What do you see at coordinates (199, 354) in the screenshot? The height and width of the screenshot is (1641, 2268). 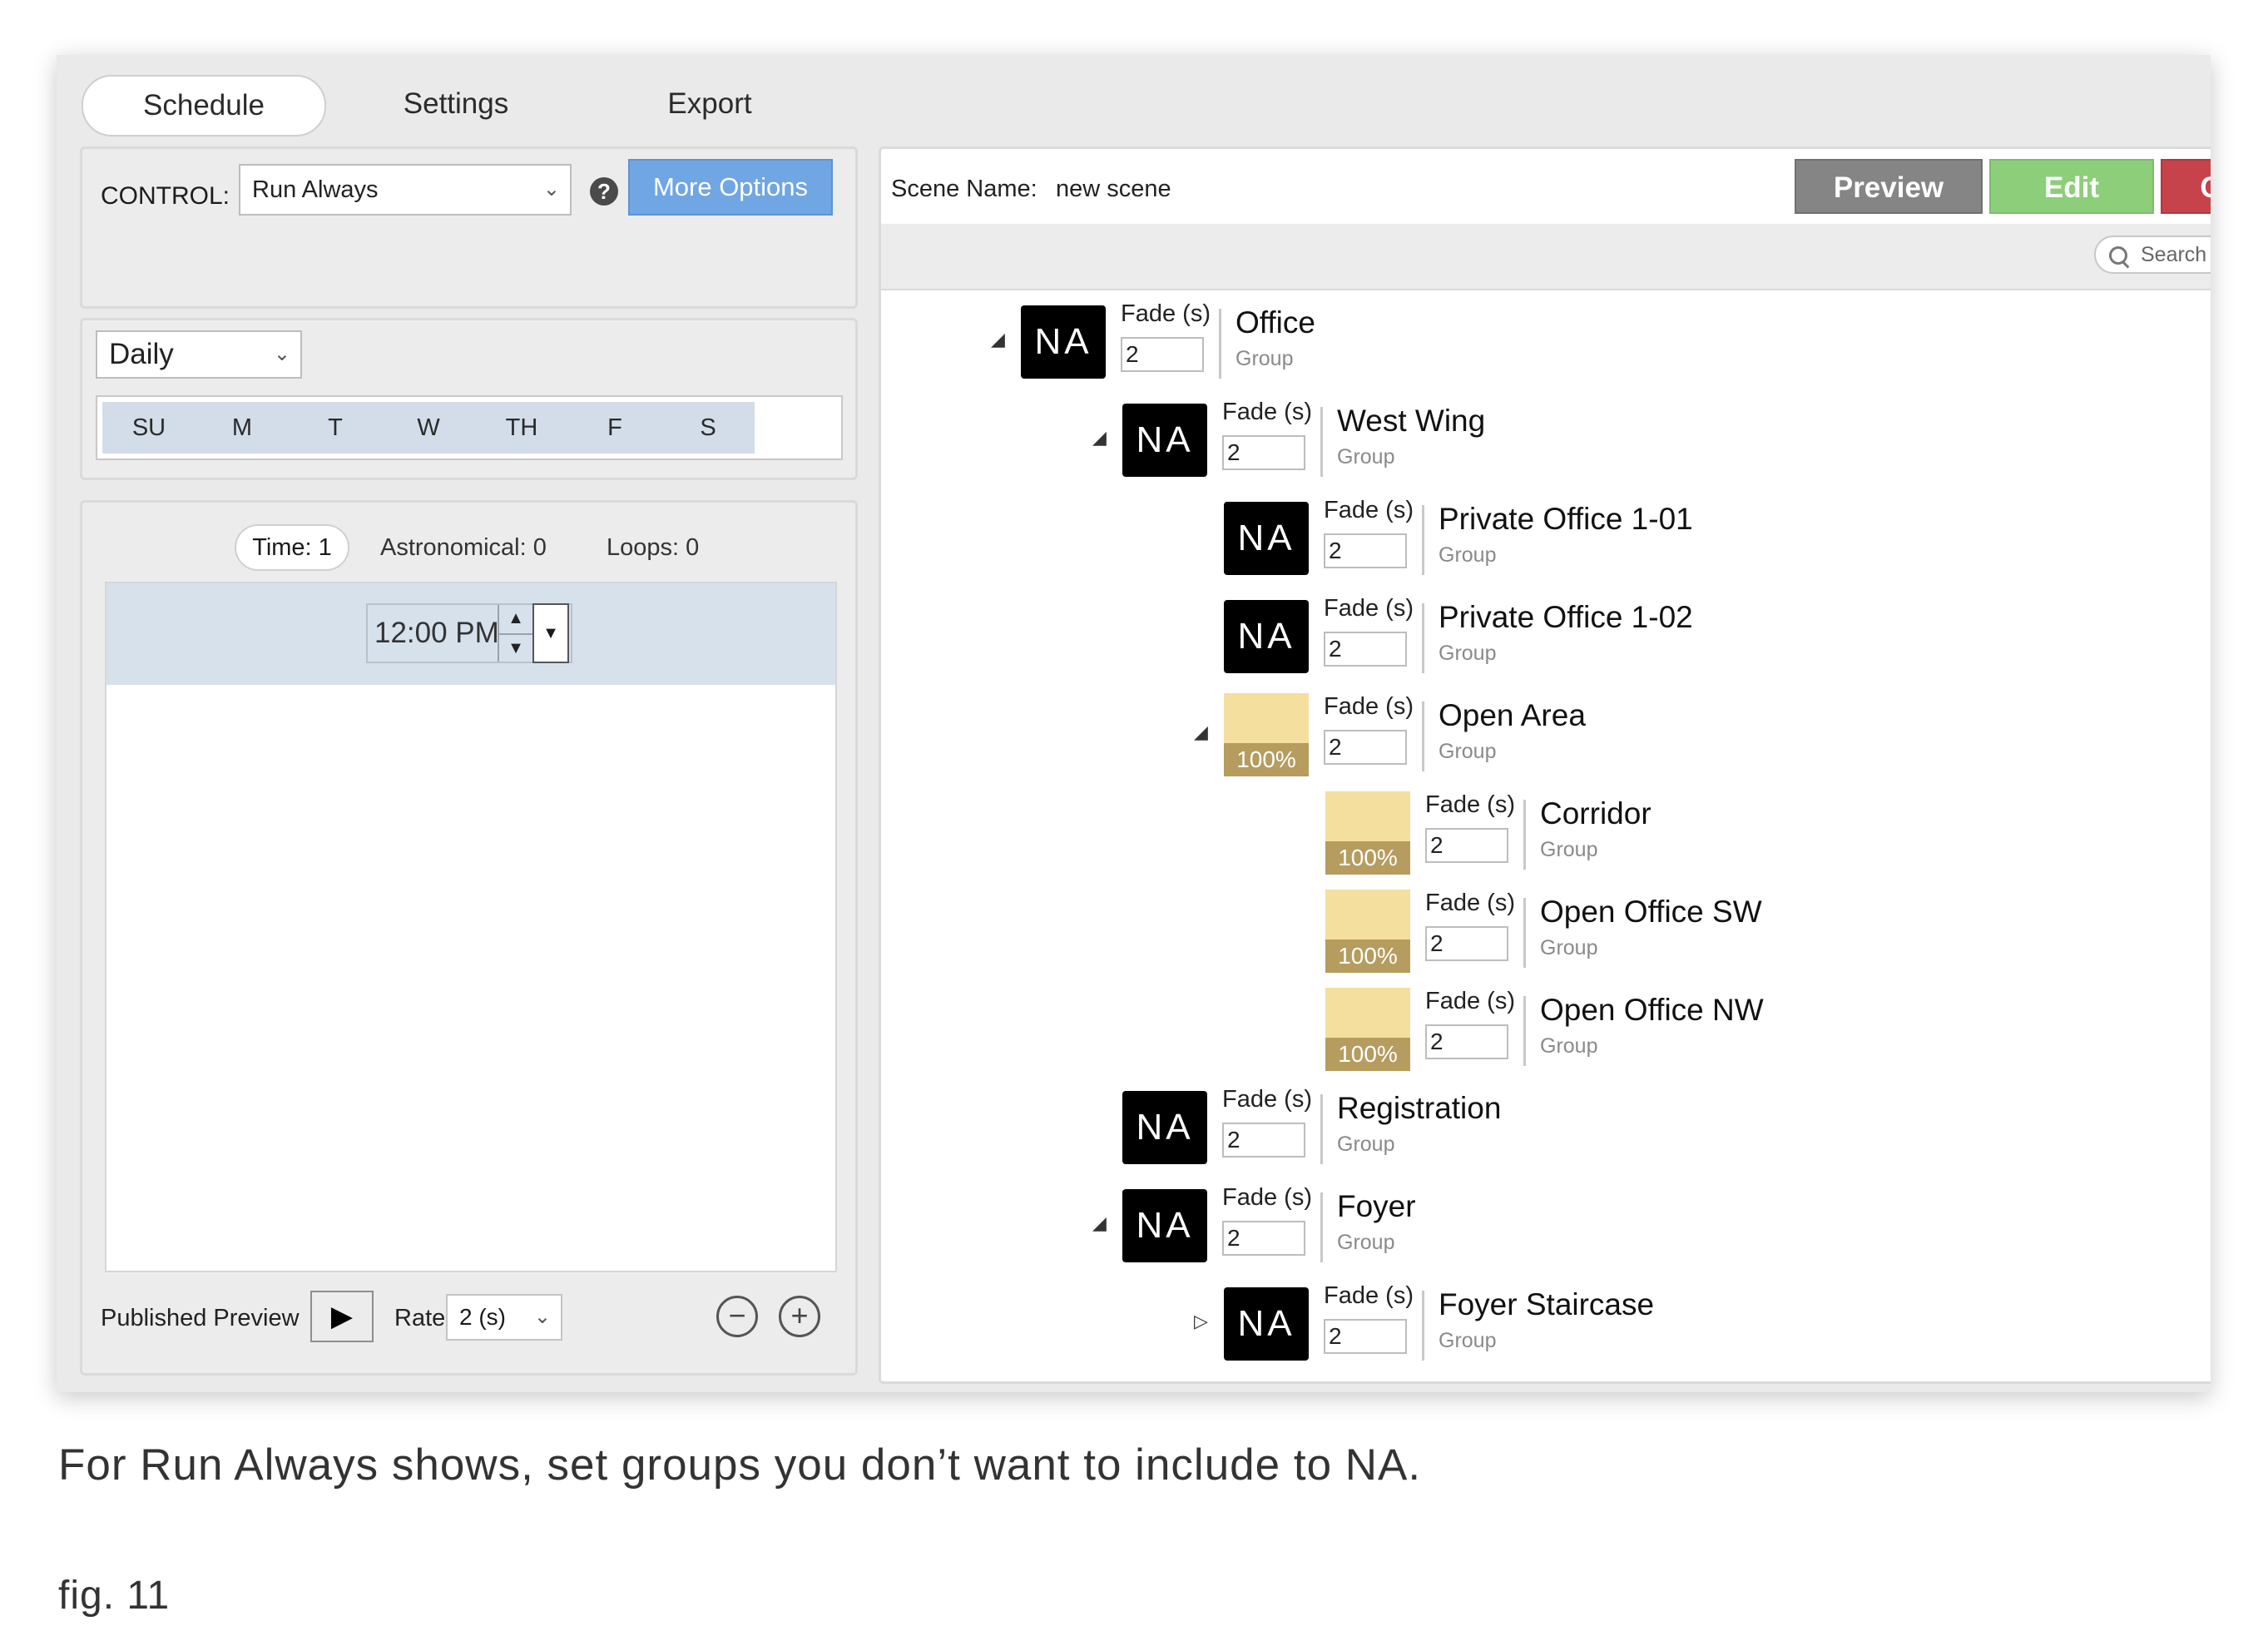 I see `repeat-select: Daily ⌄` at bounding box center [199, 354].